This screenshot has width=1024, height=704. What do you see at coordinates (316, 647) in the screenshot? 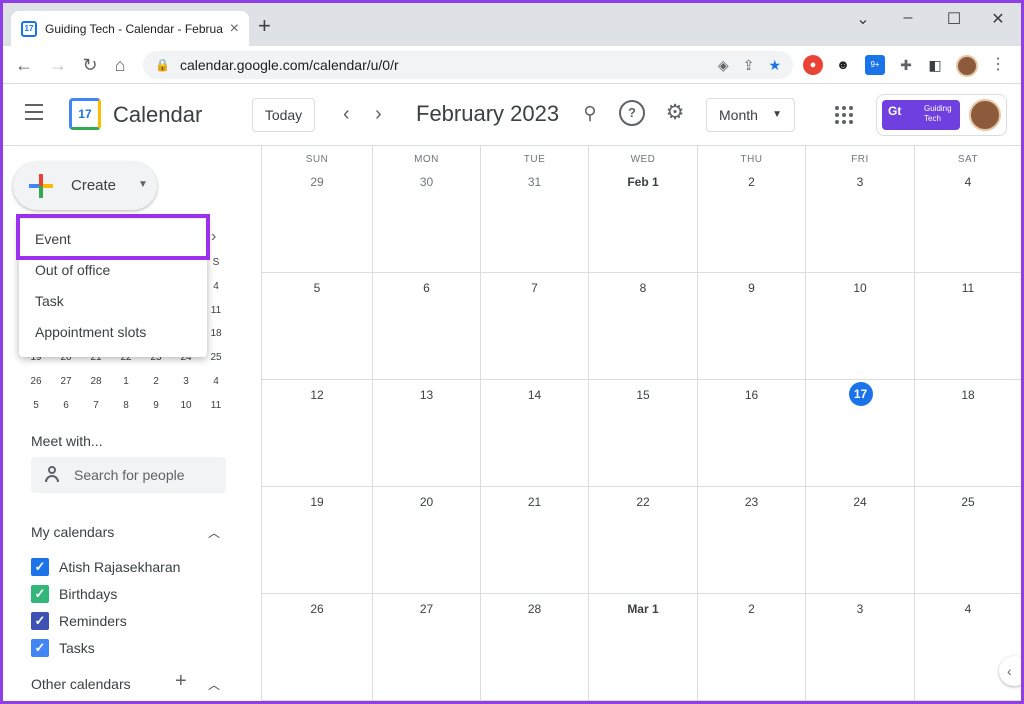
I see `day-cell: 26` at bounding box center [316, 647].